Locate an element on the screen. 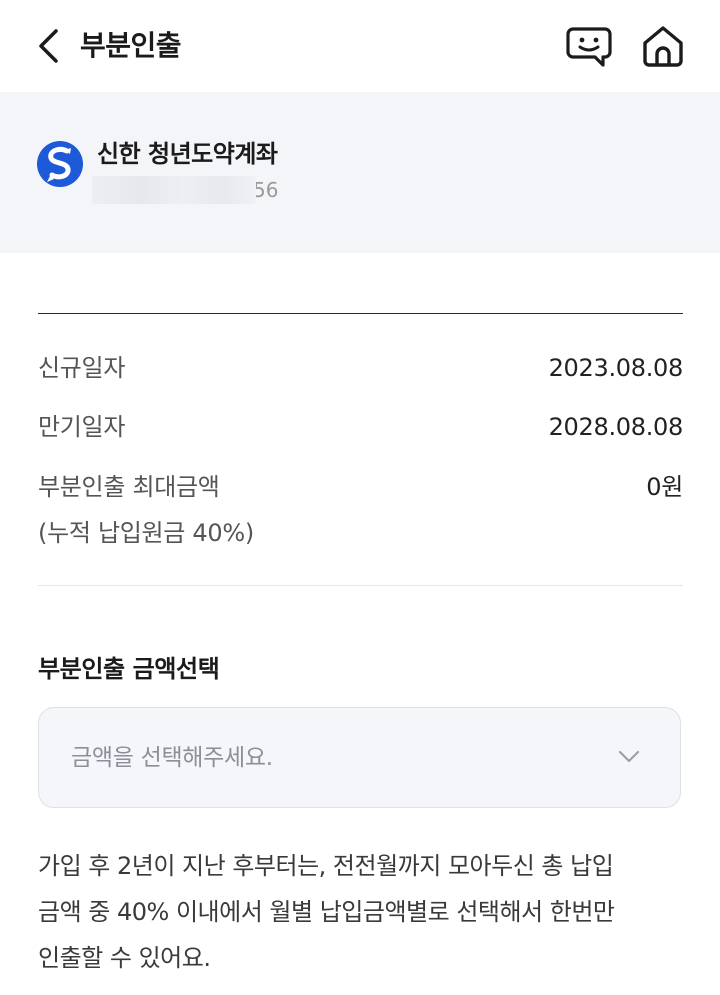  home-icon is located at coordinates (663, 46).